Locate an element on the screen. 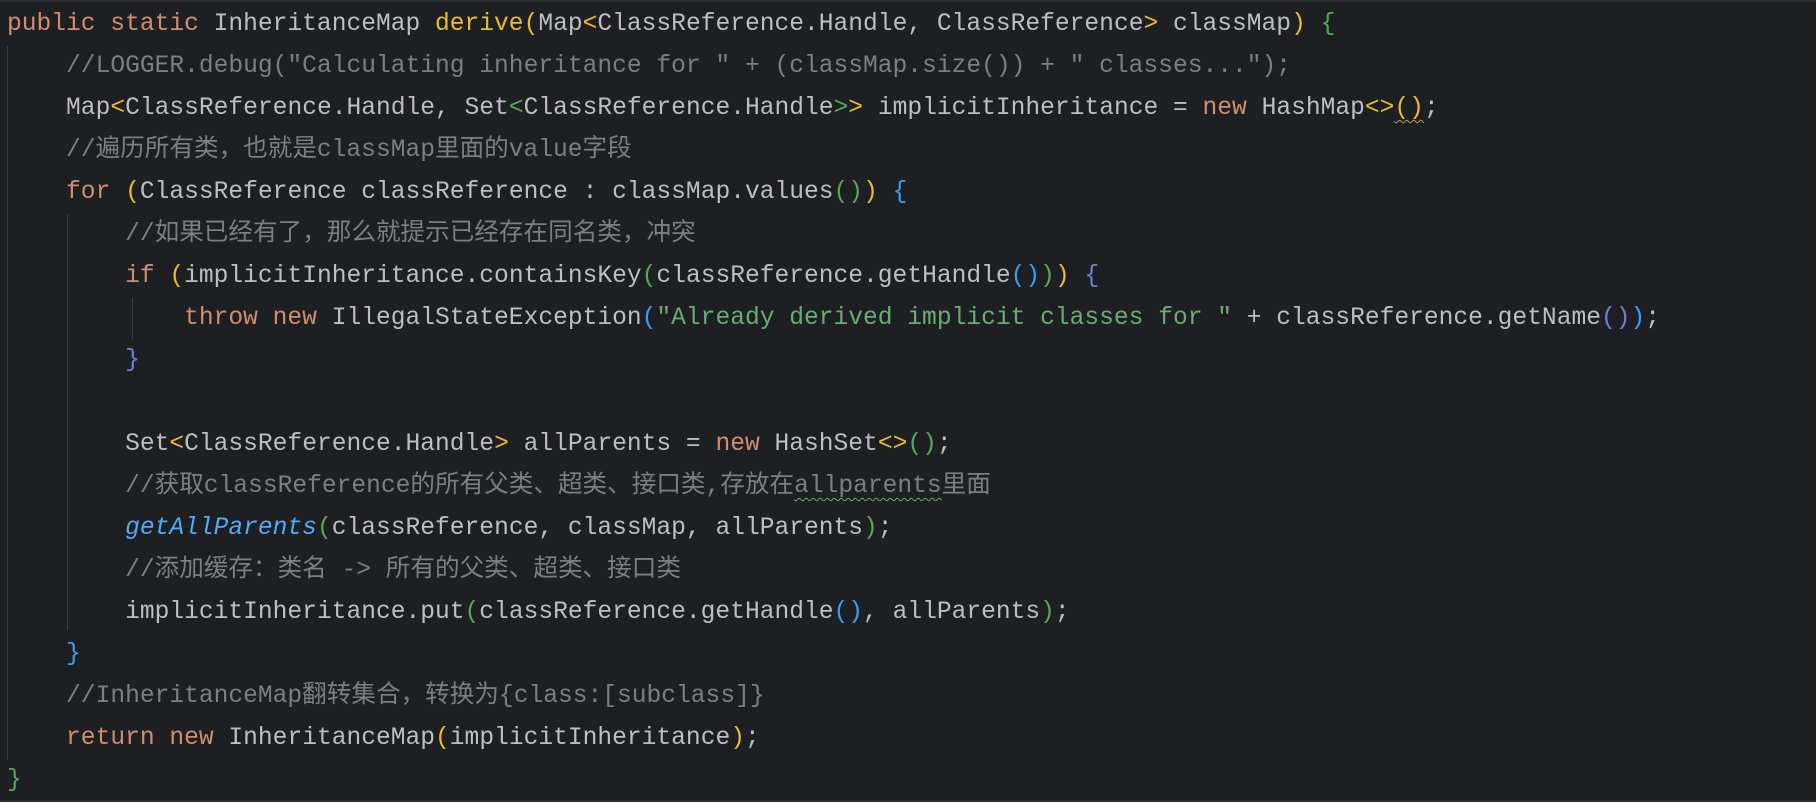 The image size is (1816, 802). code-token: public static is located at coordinates (110, 24).